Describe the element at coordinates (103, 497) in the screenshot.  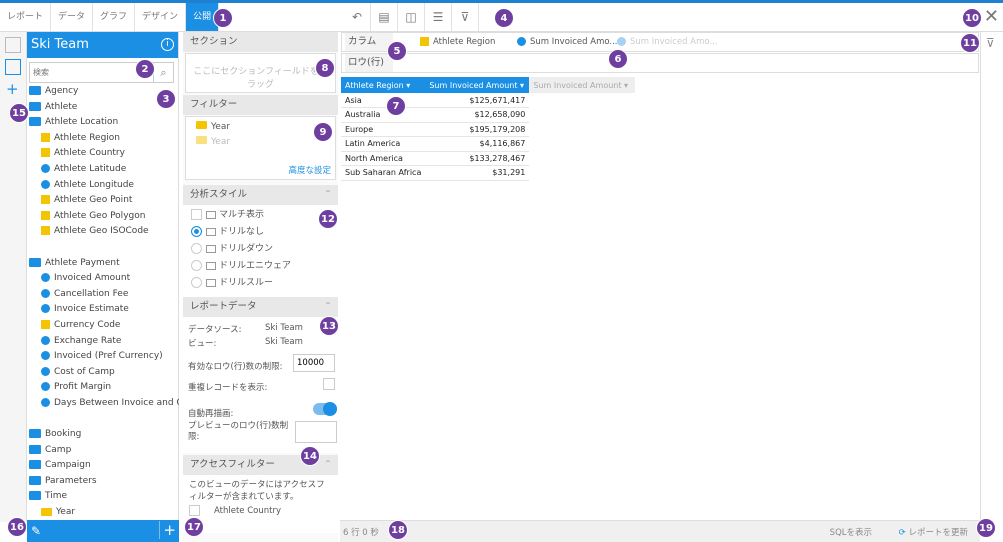
I see `tree-item: Time` at that location.